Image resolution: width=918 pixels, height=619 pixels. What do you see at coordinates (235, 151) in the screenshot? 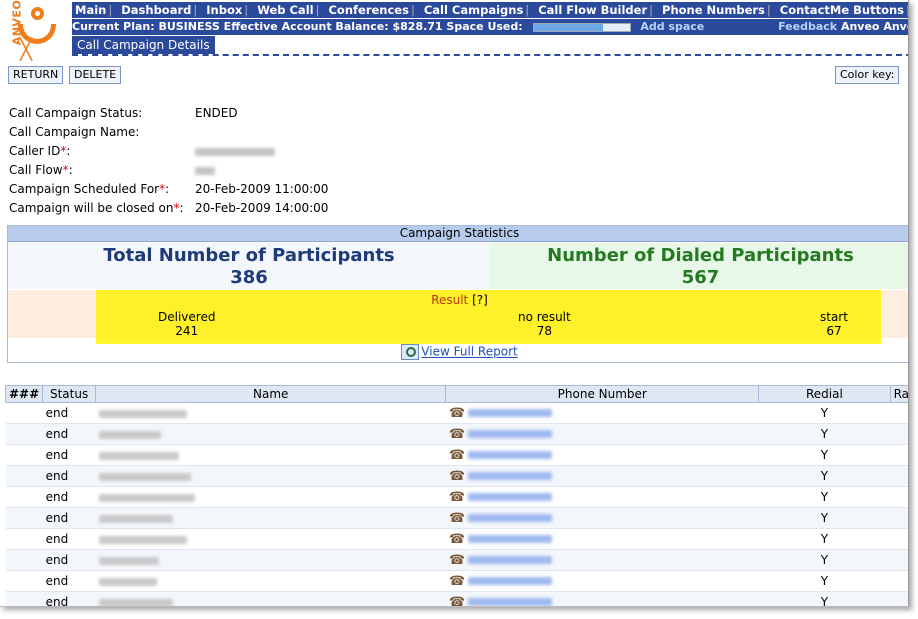
I see `caller-id-value-blurred` at bounding box center [235, 151].